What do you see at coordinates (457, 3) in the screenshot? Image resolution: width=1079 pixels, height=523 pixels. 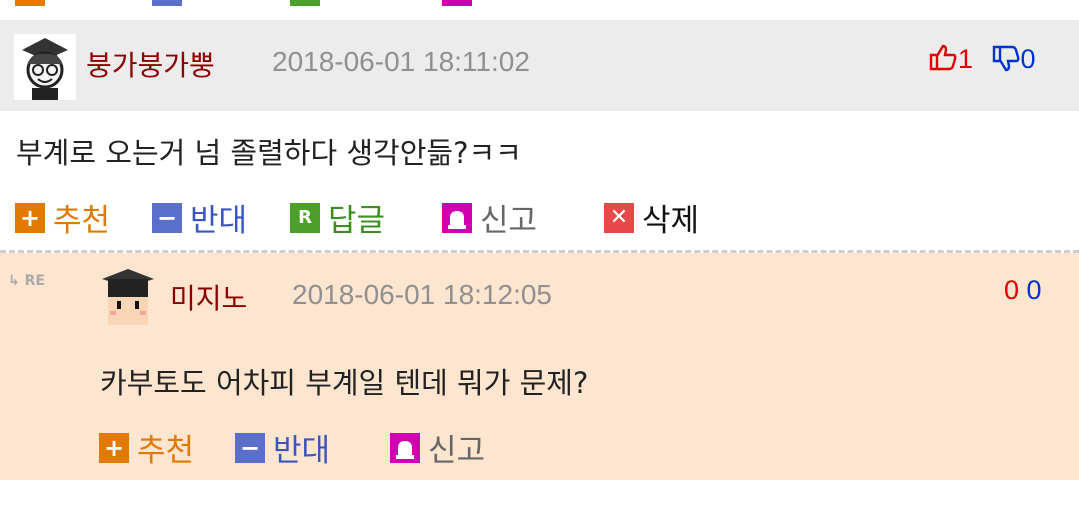 I see `report-icon` at bounding box center [457, 3].